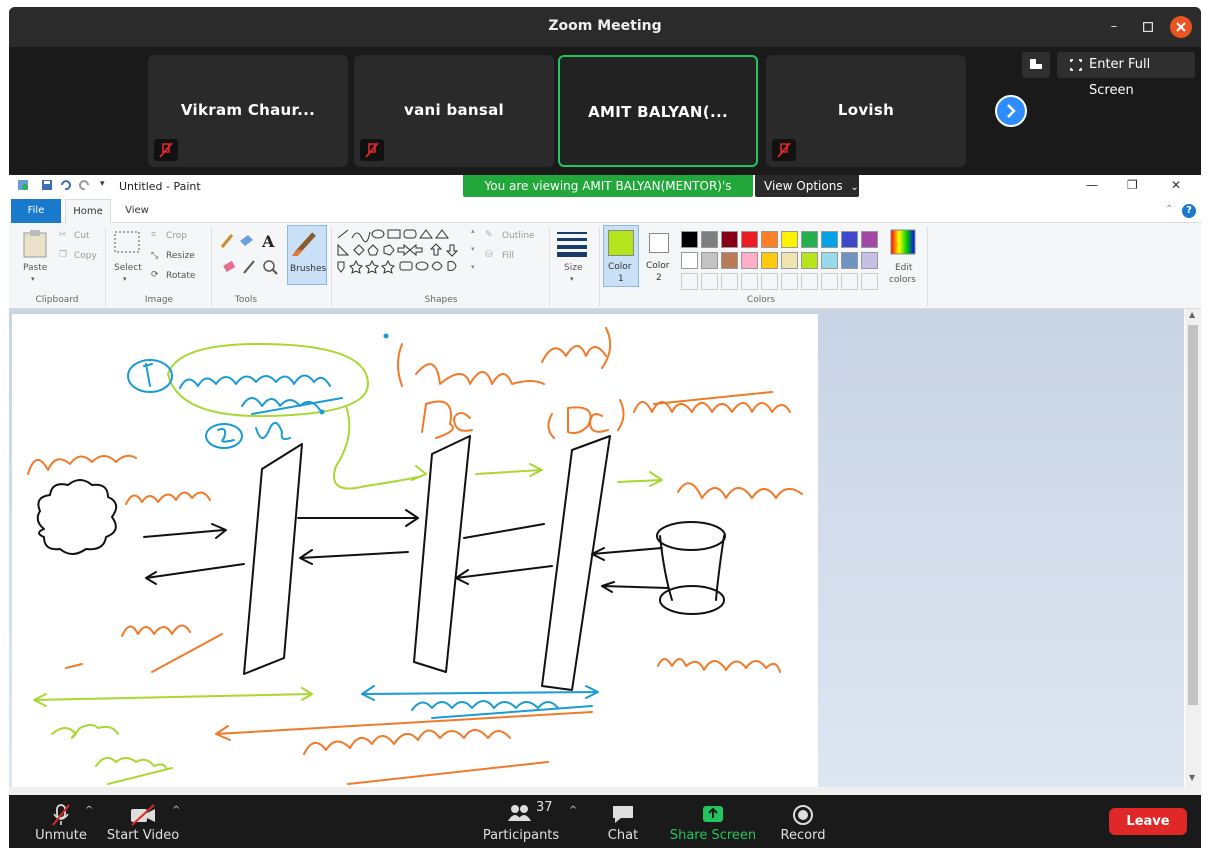  What do you see at coordinates (143, 822) in the screenshot?
I see `start-video-button: Start Video` at bounding box center [143, 822].